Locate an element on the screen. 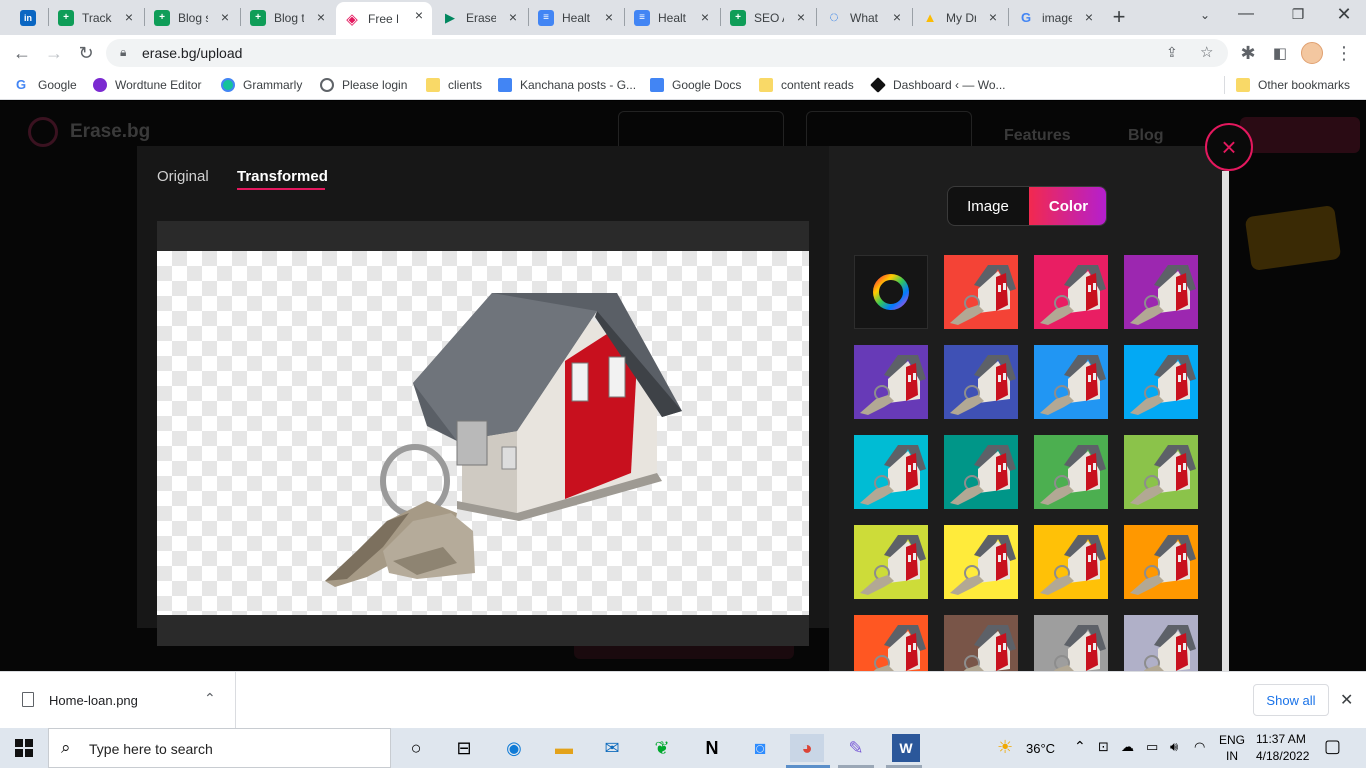 The width and height of the screenshot is (1366, 768). clock-time: 11:37 AM is located at coordinates (1281, 739).